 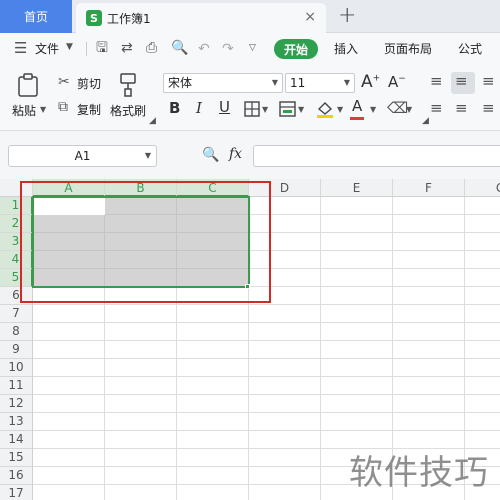 What do you see at coordinates (89, 109) in the screenshot?
I see `copy-button: 复制` at bounding box center [89, 109].